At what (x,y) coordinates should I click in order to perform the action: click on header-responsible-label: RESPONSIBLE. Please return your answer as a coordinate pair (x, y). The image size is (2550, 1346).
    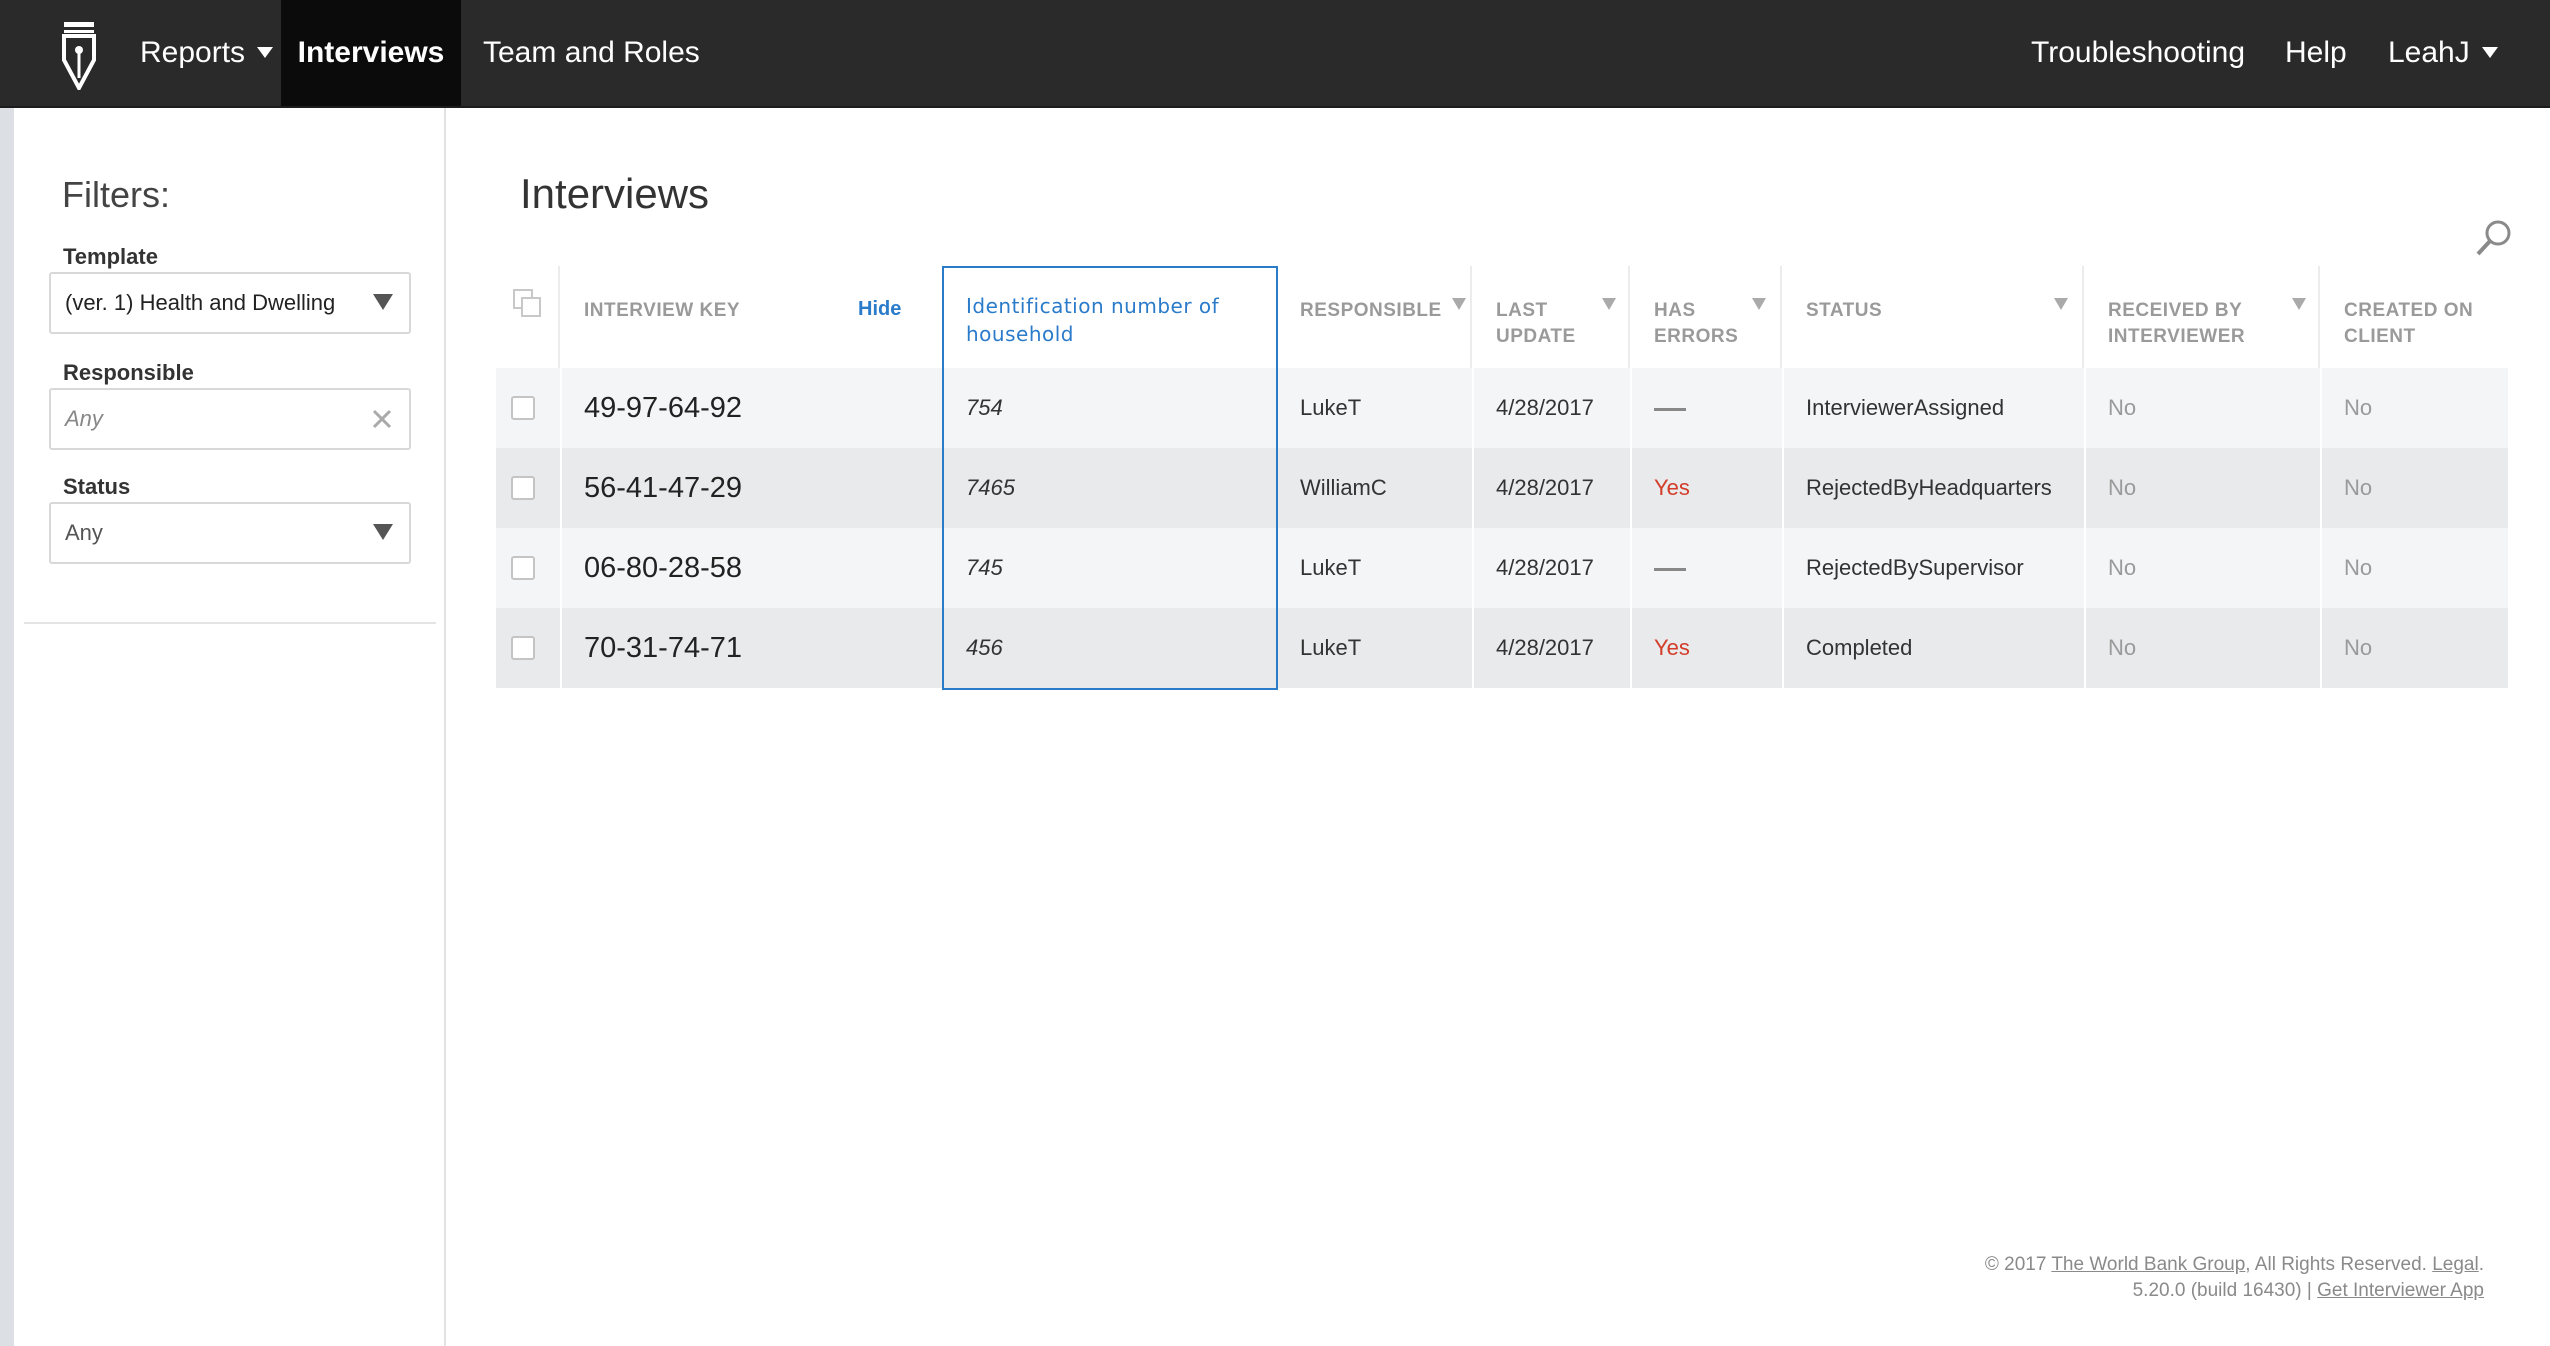
    Looking at the image, I should click on (1371, 310).